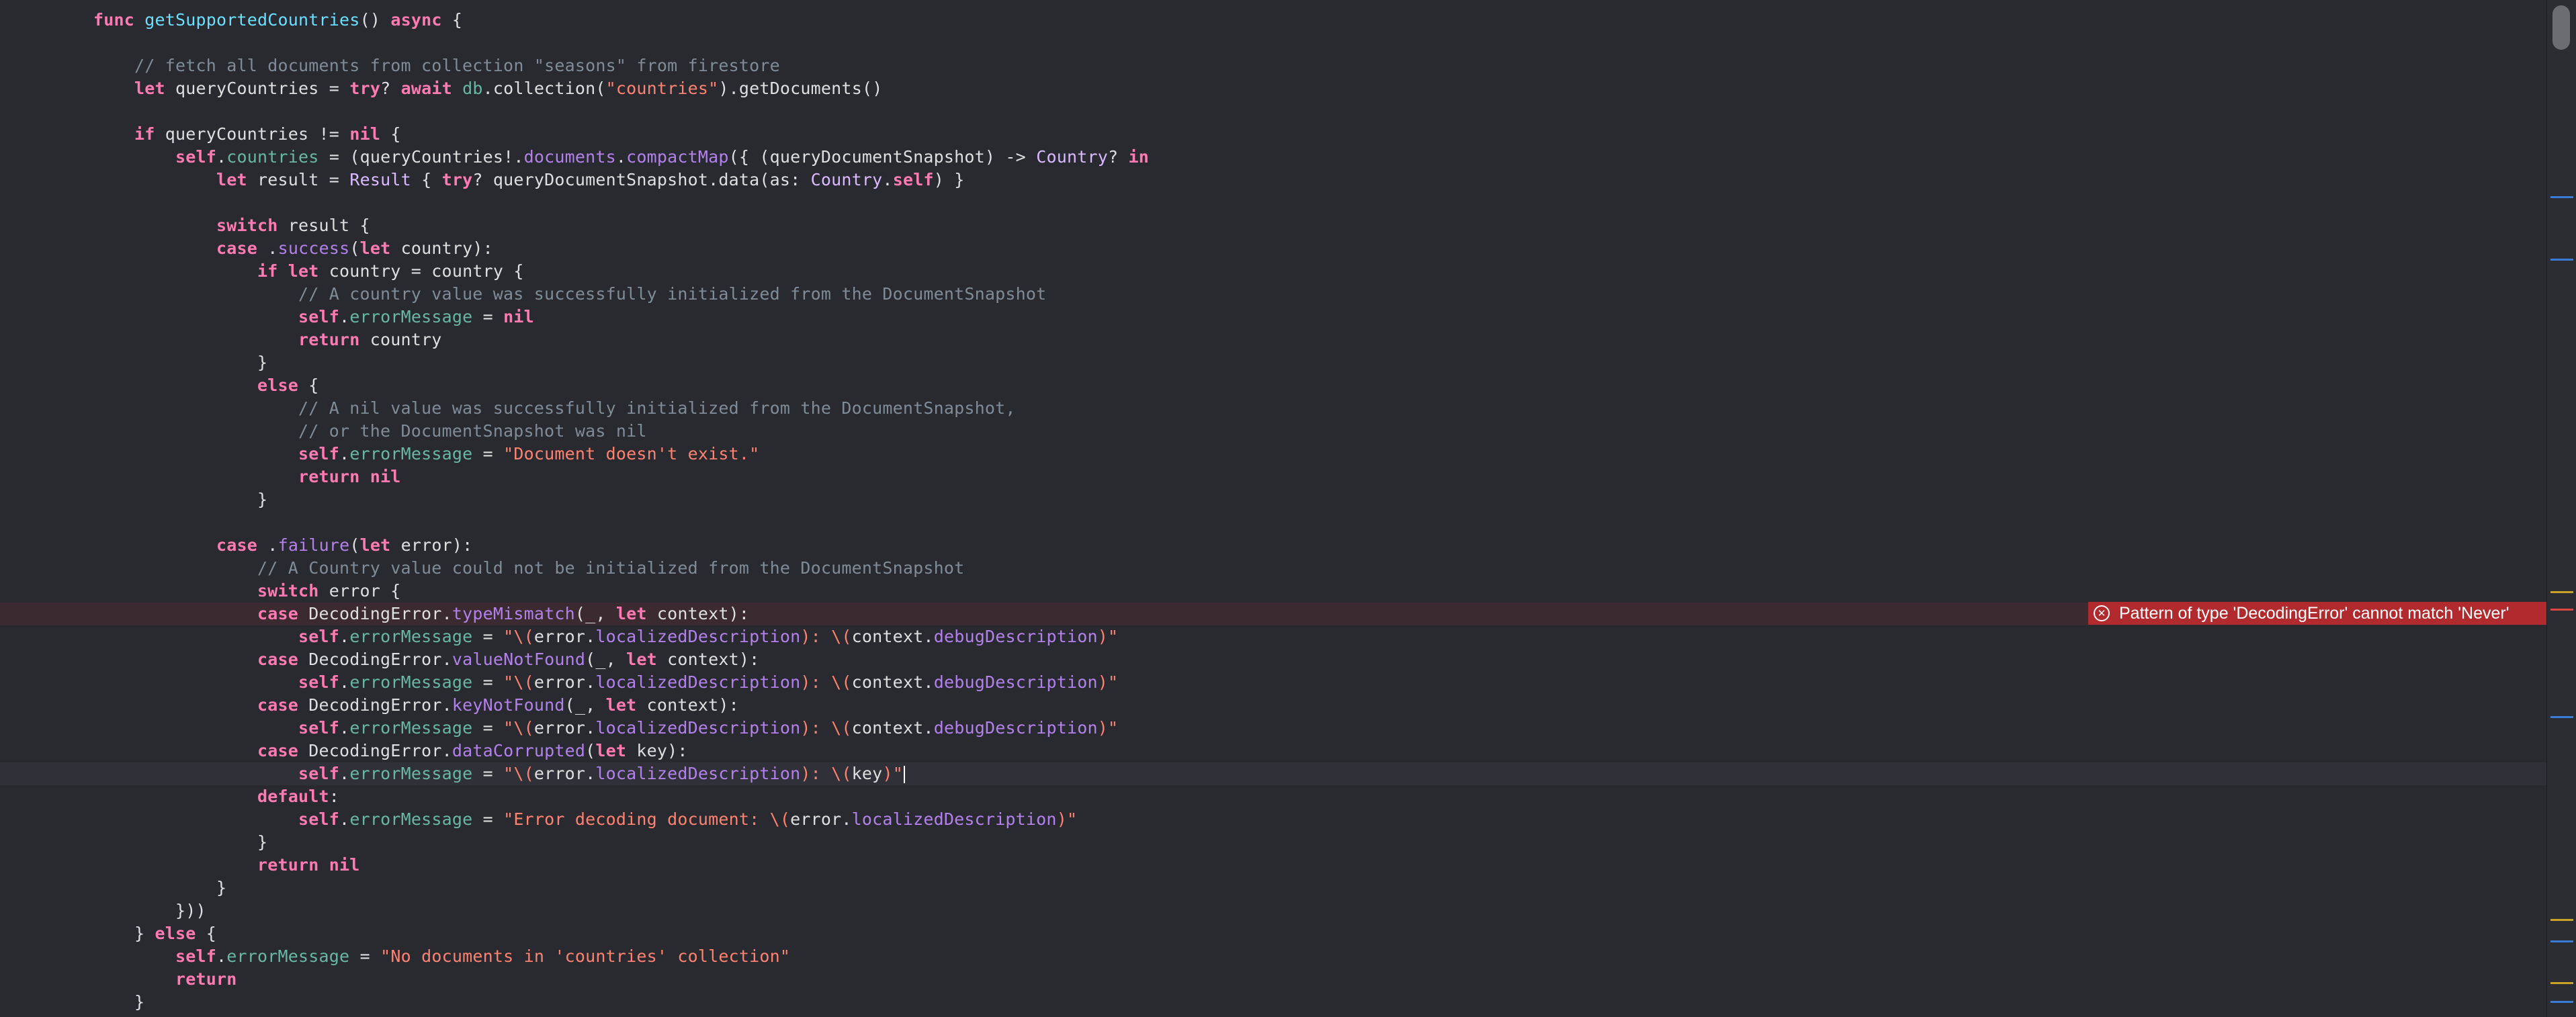 This screenshot has height=1017, width=2576. Describe the element at coordinates (569, 157) in the screenshot. I see `code-token: documents` at that location.